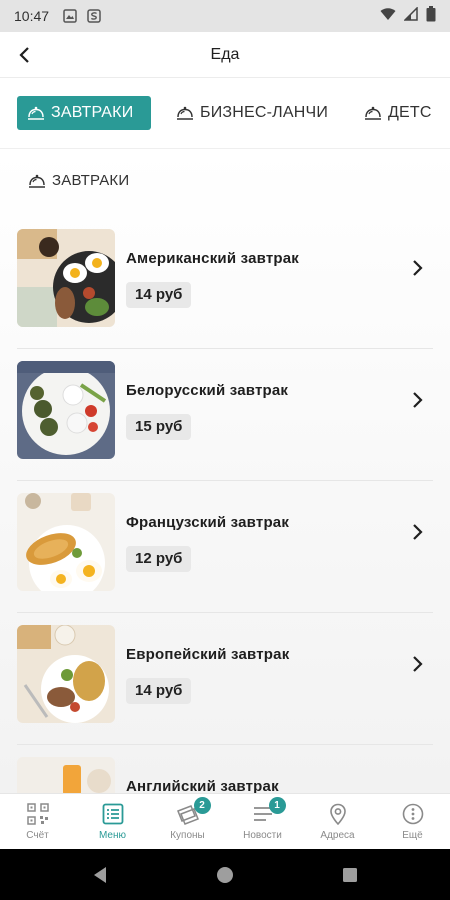 This screenshot has height=900, width=450. What do you see at coordinates (264, 112) in the screenshot?
I see `tab-label: БИЗНЕС-ЛАНЧИ` at bounding box center [264, 112].